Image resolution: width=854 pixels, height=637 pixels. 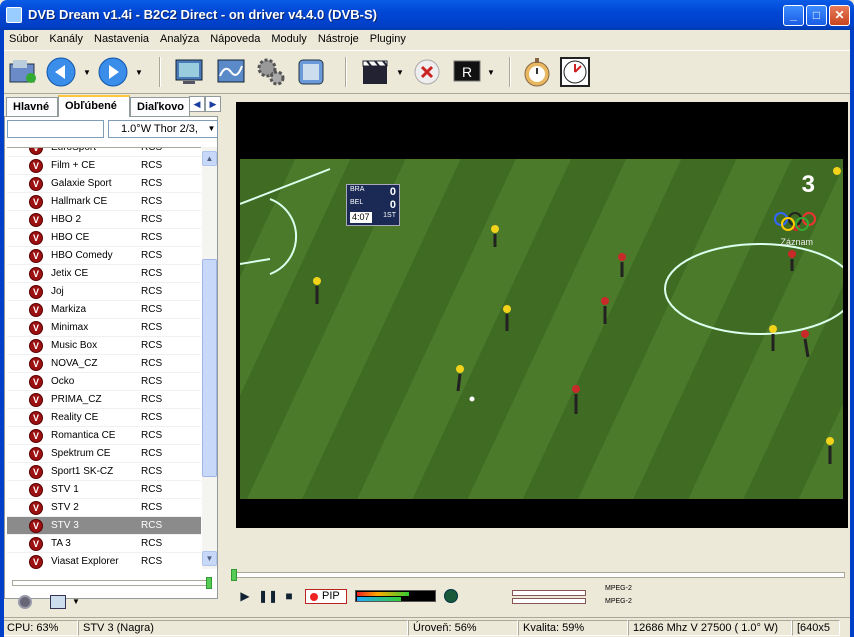 What do you see at coordinates (104, 220) in the screenshot?
I see `channel-row: V HBO 2 RCS` at bounding box center [104, 220].